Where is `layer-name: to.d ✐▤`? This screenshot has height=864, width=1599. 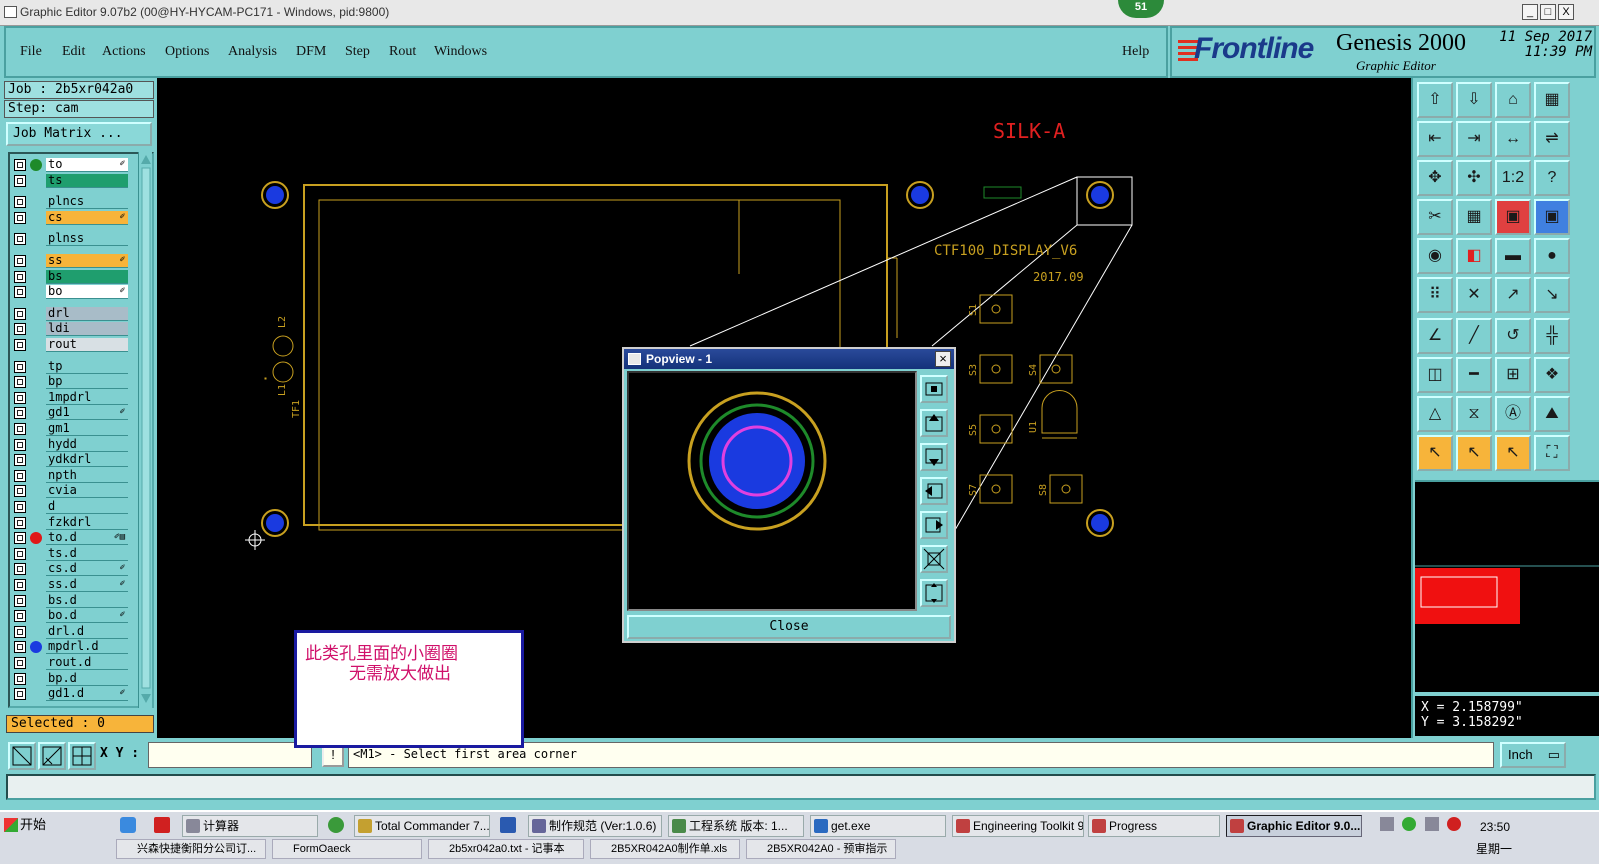
layer-name: to.d ✐▤ is located at coordinates (87, 538).